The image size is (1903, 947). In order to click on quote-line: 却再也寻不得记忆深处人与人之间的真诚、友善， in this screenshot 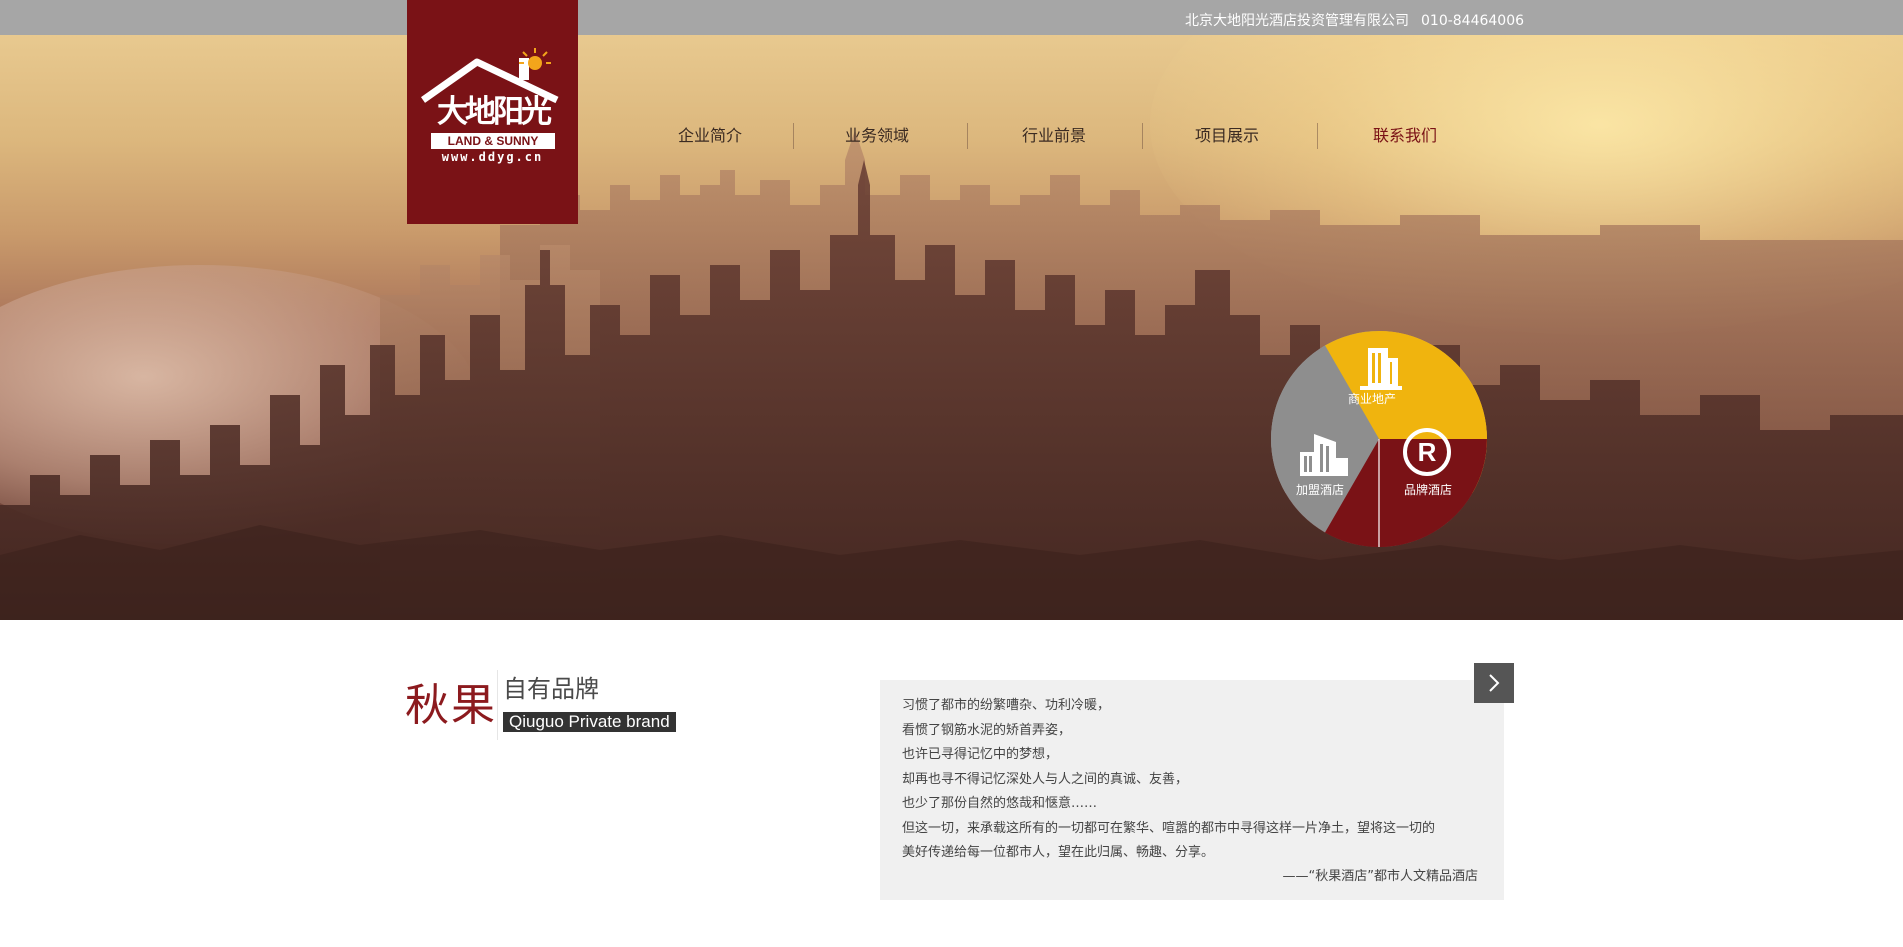, I will do `click(1045, 779)`.